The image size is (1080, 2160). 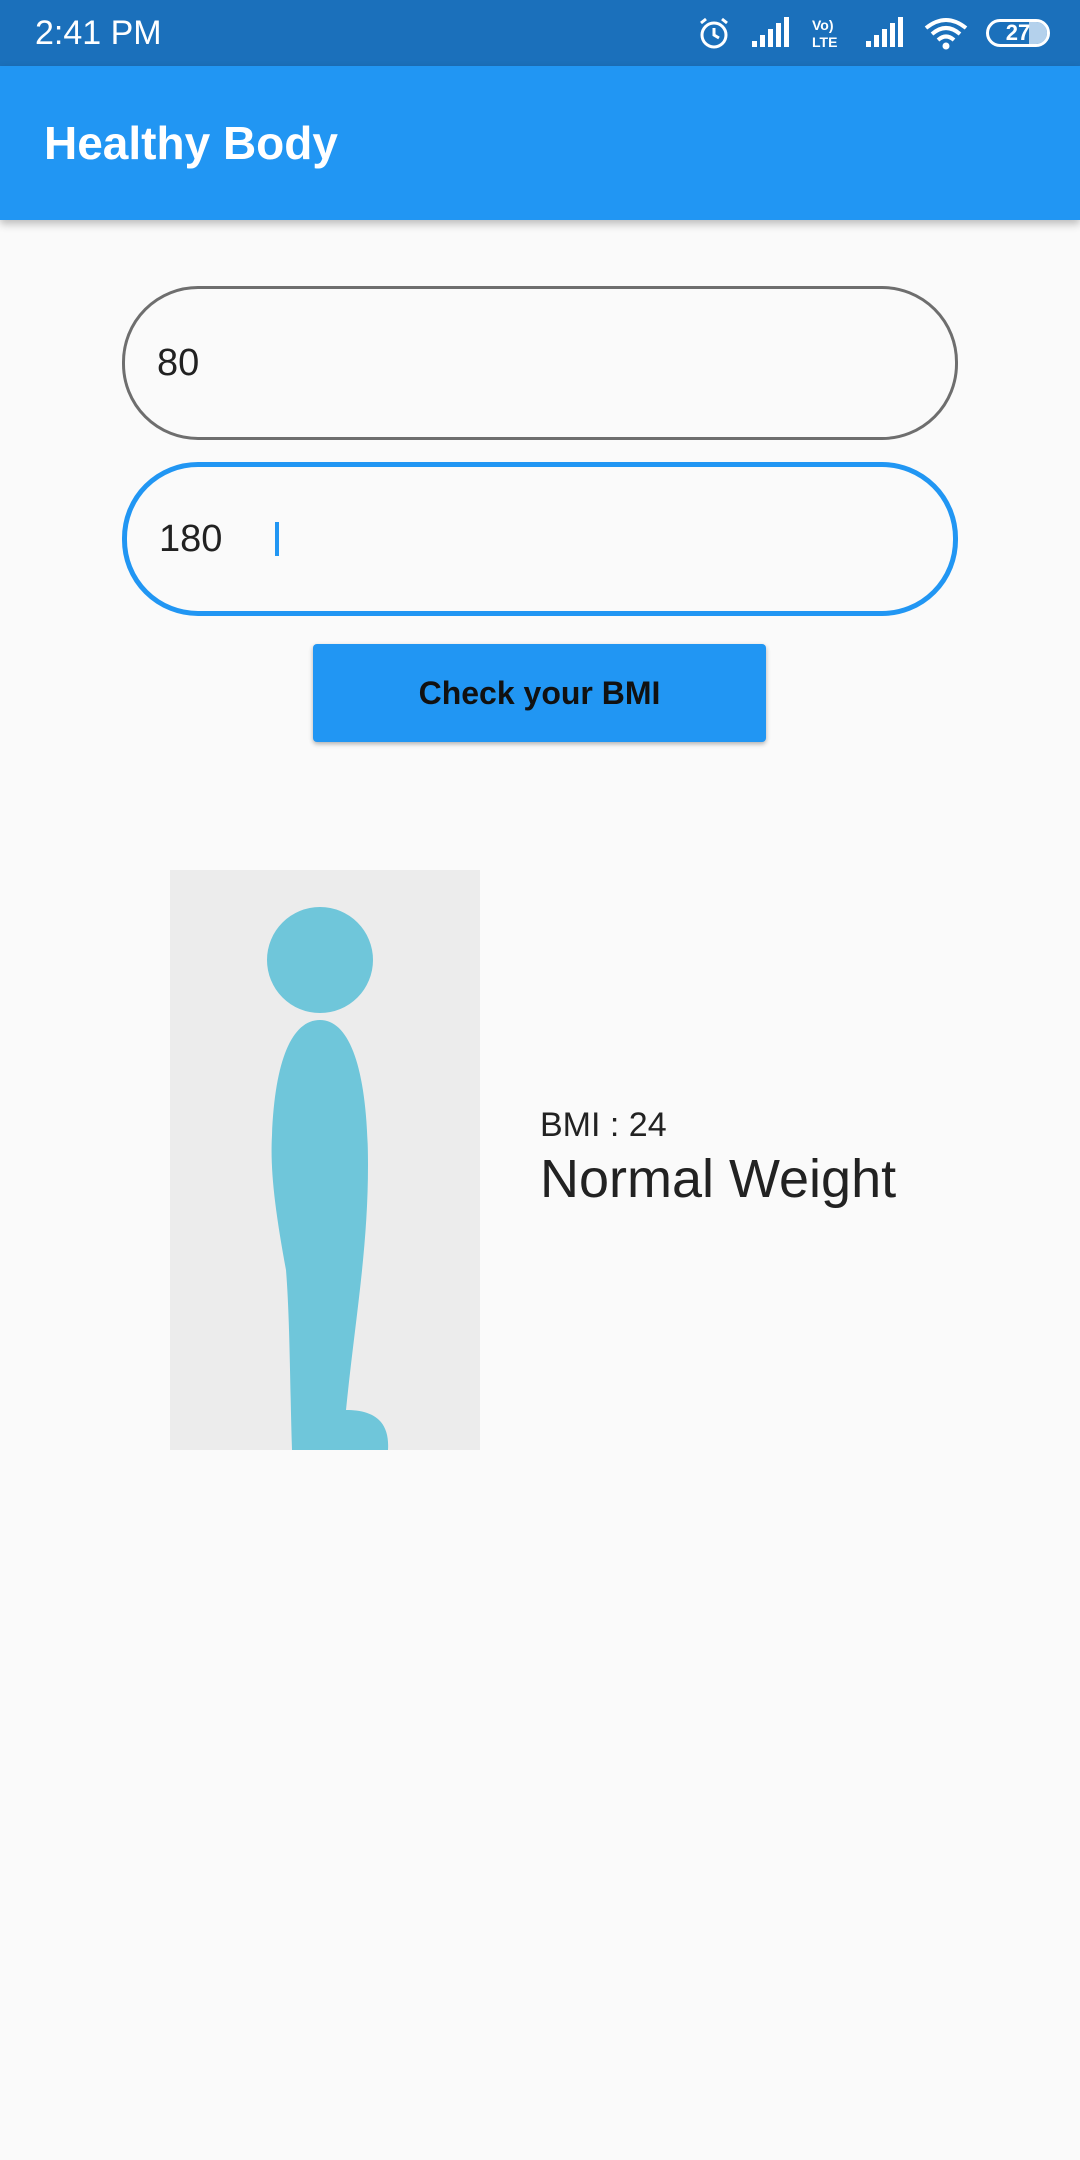 I want to click on wifi-icon, so click(x=946, y=33).